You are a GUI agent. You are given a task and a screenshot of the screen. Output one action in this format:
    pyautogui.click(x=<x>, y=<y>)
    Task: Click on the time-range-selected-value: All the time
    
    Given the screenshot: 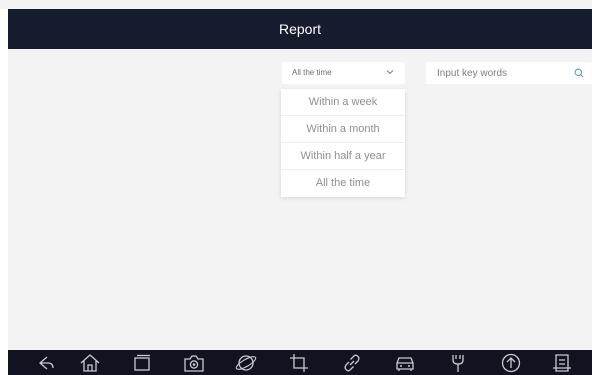 What is the action you would take?
    pyautogui.click(x=312, y=72)
    